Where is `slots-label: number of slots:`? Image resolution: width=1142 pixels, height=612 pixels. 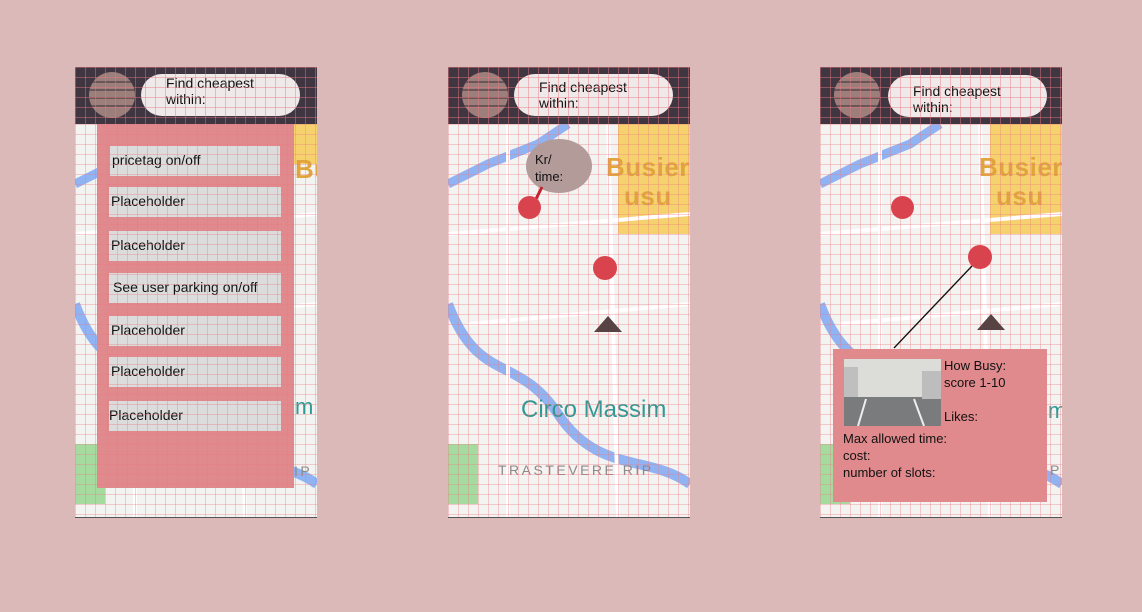
slots-label: number of slots: is located at coordinates (889, 472).